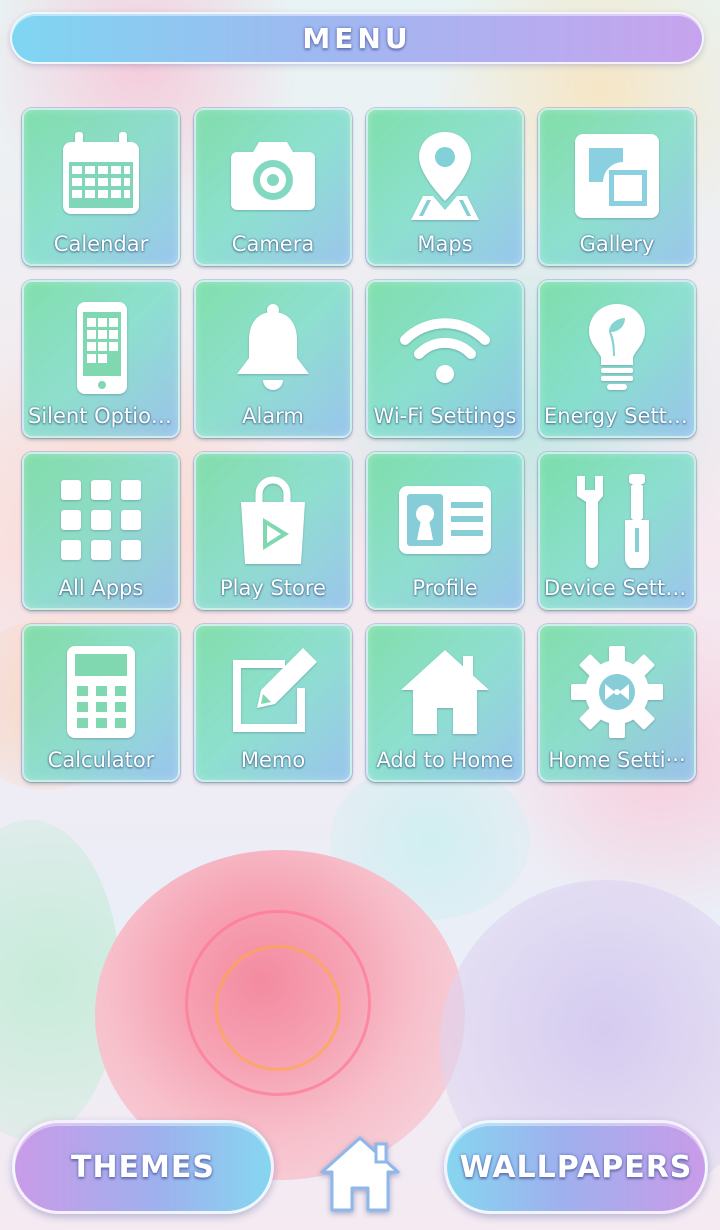 The height and width of the screenshot is (1230, 720). Describe the element at coordinates (273, 588) in the screenshot. I see `tile-label: Play Store` at that location.